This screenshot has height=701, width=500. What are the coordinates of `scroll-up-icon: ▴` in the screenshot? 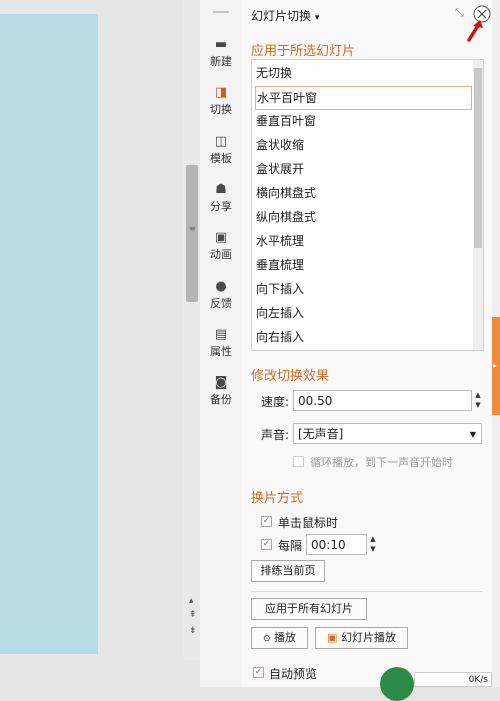 It's located at (191, 601).